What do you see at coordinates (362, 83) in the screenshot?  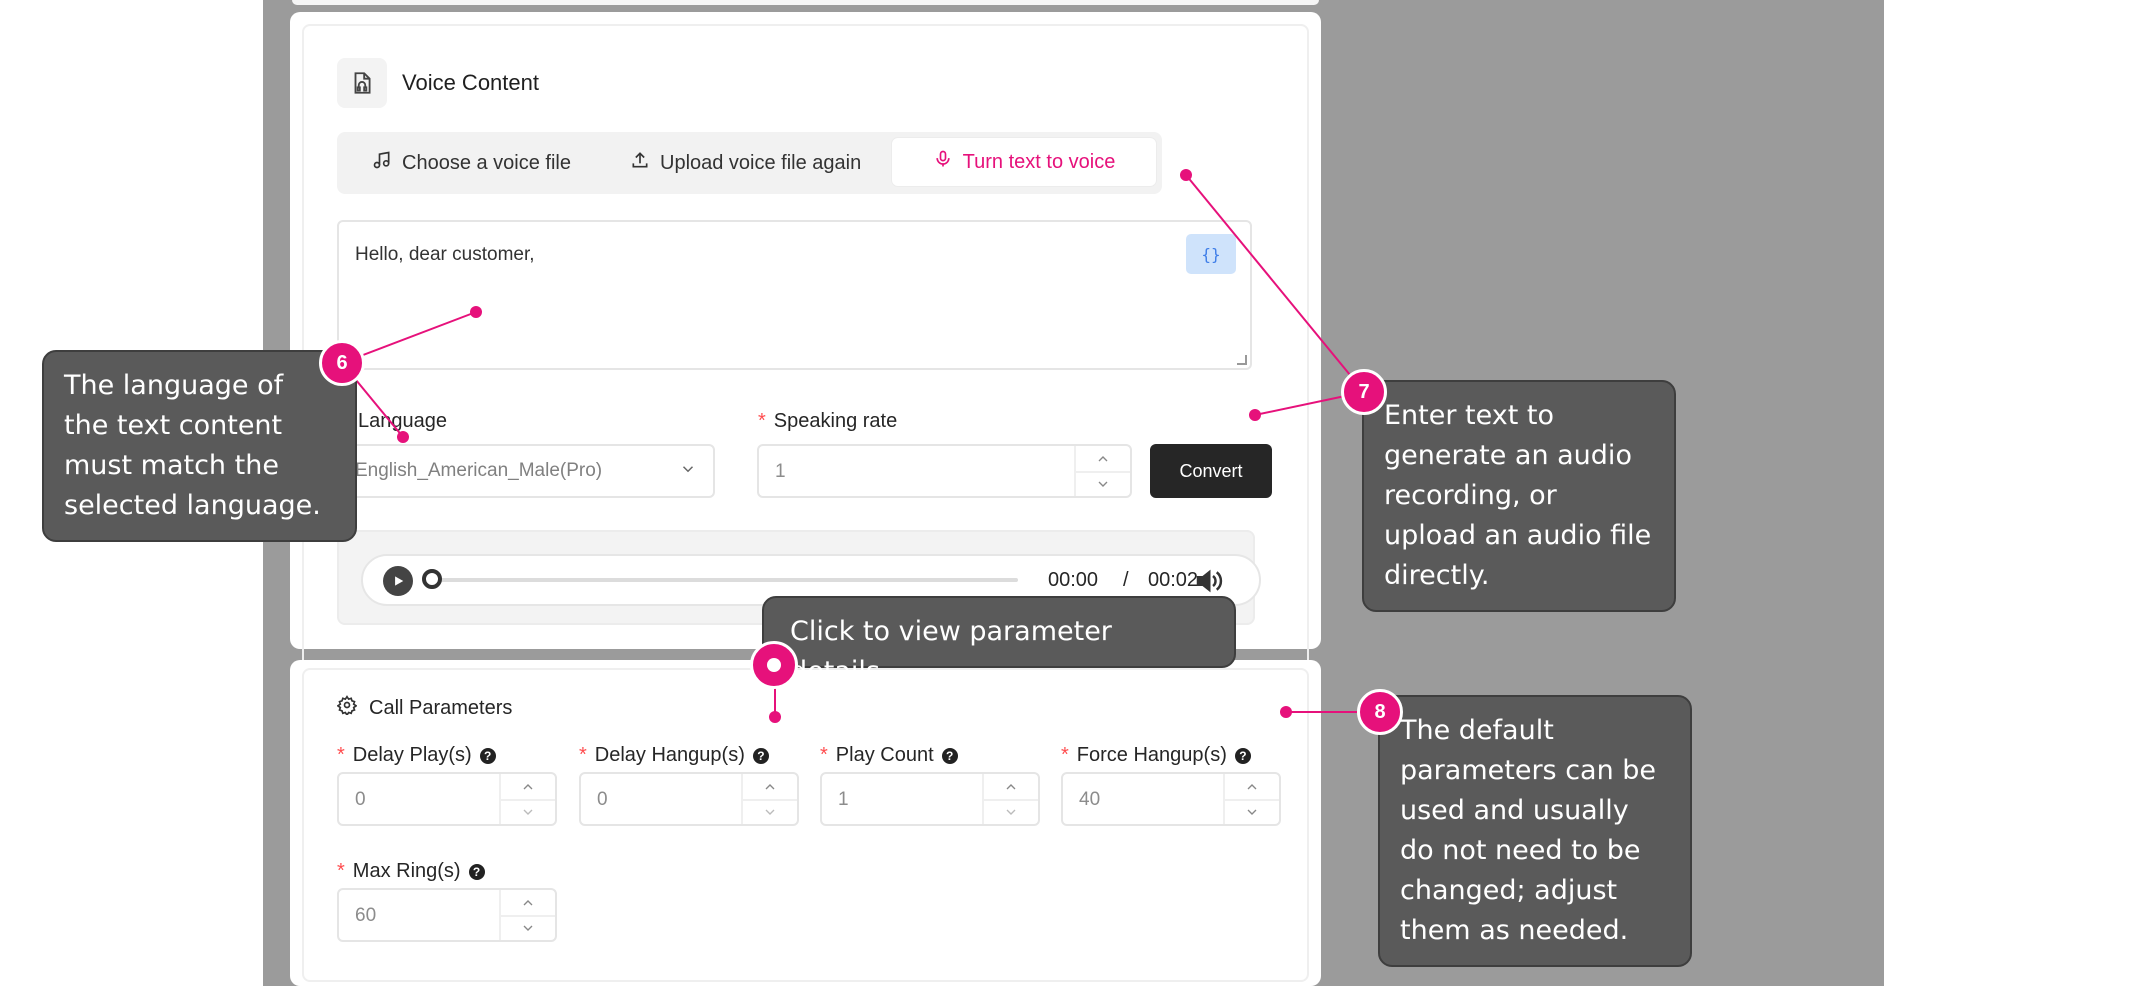 I see `audio-file-icon` at bounding box center [362, 83].